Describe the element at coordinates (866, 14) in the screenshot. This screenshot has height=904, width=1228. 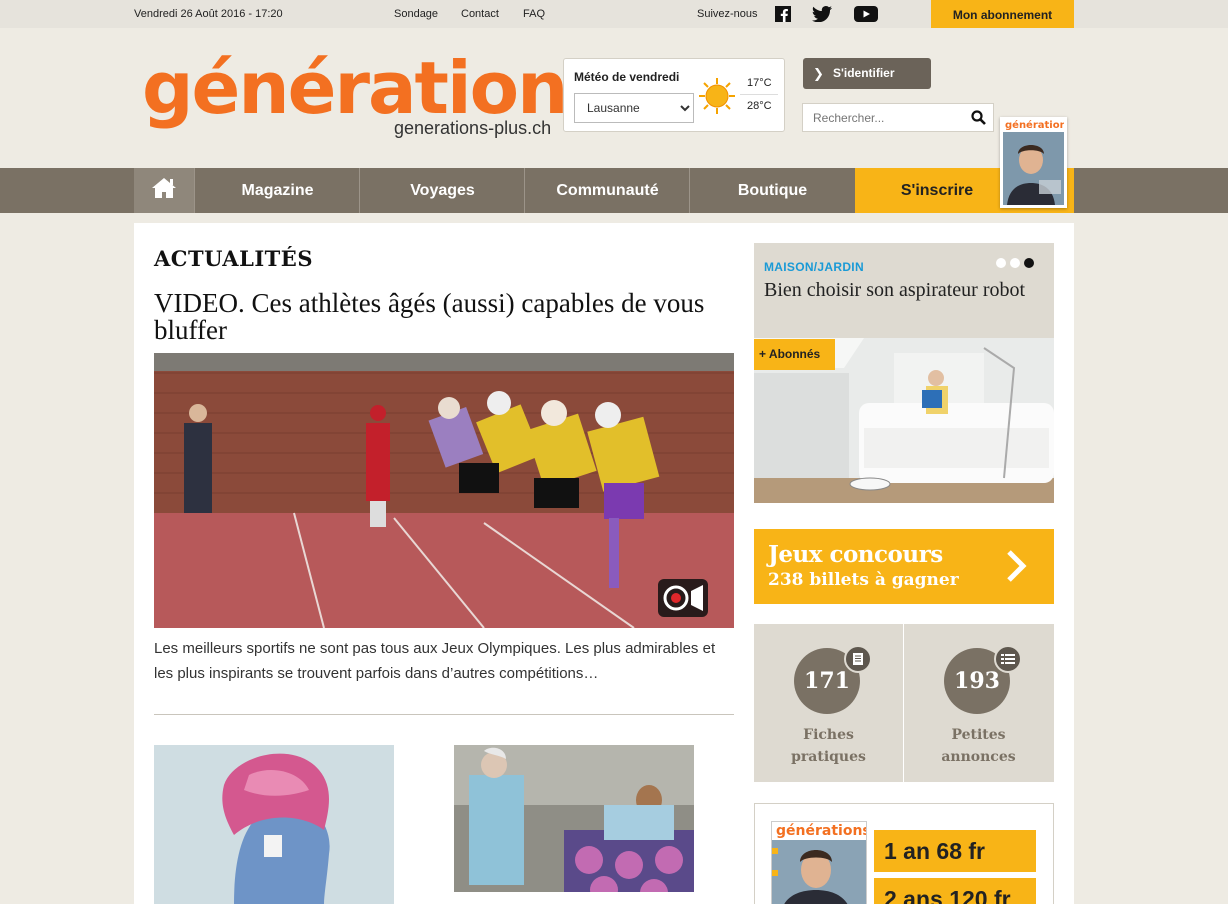
I see `youtube-icon` at that location.